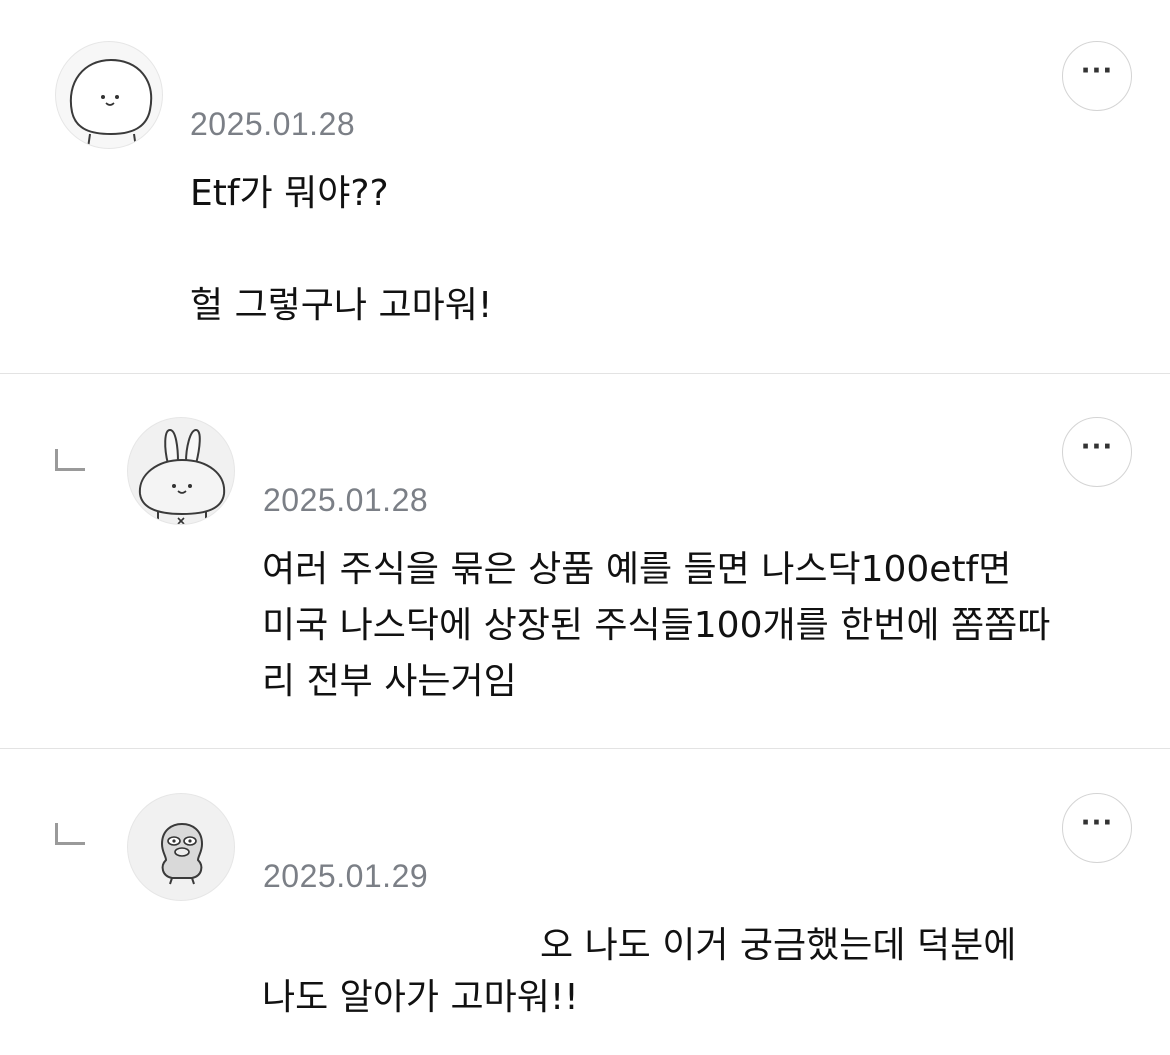 This screenshot has height=1055, width=1170. Describe the element at coordinates (346, 876) in the screenshot. I see `comment-date: 2025.01.29` at that location.